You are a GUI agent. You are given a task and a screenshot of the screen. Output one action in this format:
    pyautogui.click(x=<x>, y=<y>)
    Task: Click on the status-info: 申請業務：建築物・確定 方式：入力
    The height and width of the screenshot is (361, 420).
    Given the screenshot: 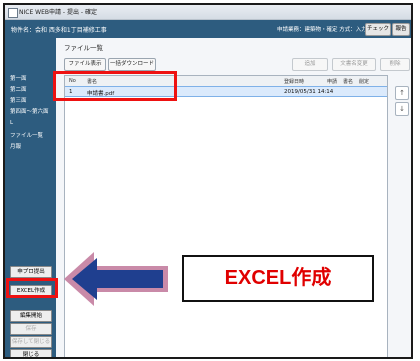 What is the action you would take?
    pyautogui.click(x=322, y=30)
    